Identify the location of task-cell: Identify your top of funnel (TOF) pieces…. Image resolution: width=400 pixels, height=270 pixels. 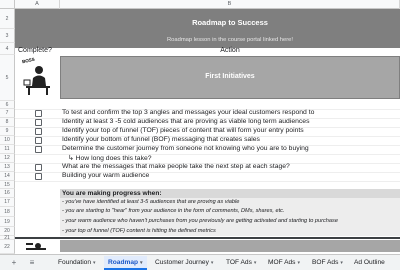
(183, 130).